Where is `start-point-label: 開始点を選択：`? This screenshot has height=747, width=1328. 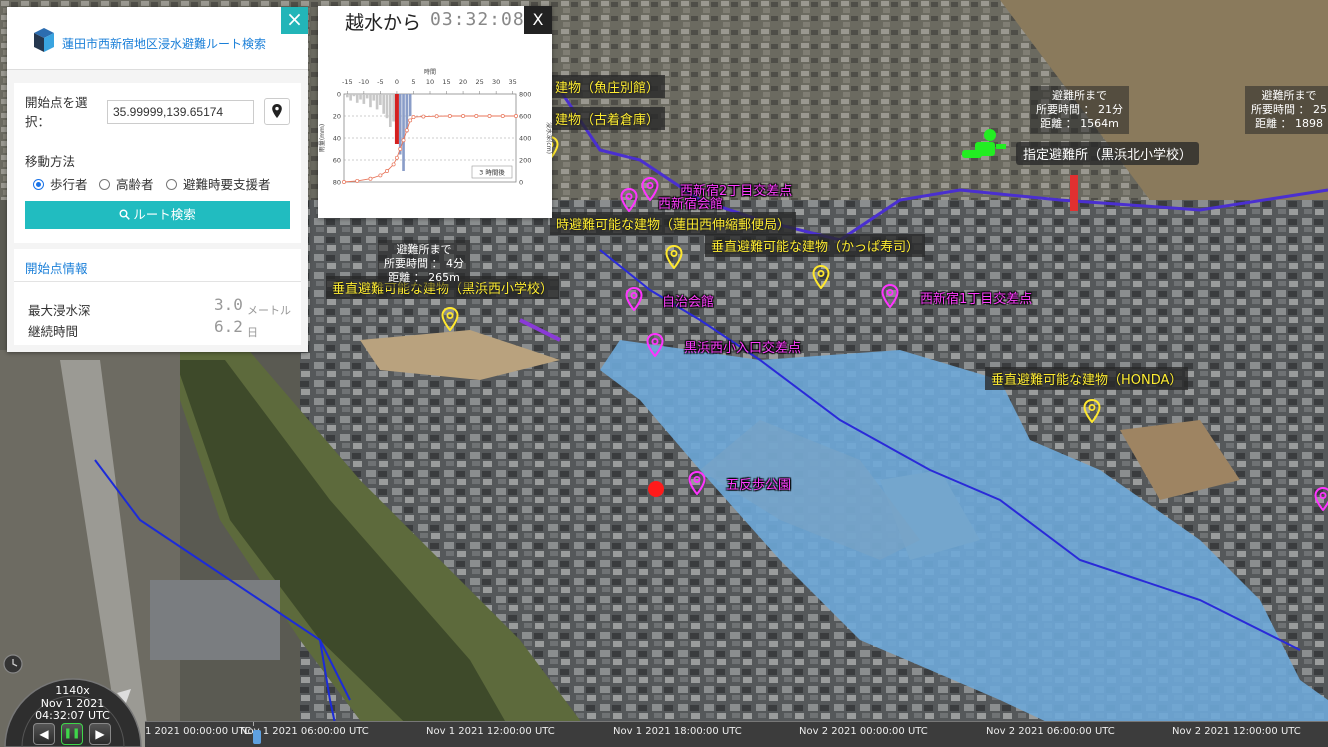
start-point-label: 開始点を選択： is located at coordinates (56, 112).